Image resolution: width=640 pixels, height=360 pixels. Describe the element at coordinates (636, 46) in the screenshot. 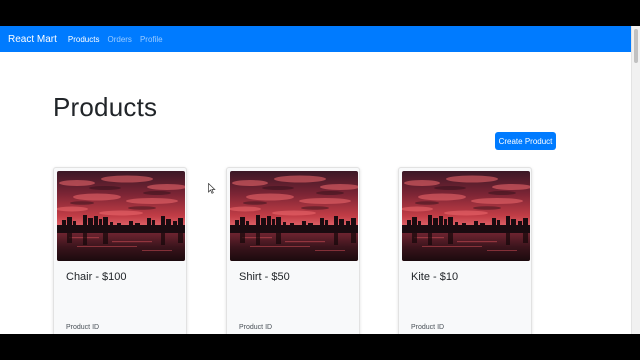

I see `scrollbar-thumb` at that location.